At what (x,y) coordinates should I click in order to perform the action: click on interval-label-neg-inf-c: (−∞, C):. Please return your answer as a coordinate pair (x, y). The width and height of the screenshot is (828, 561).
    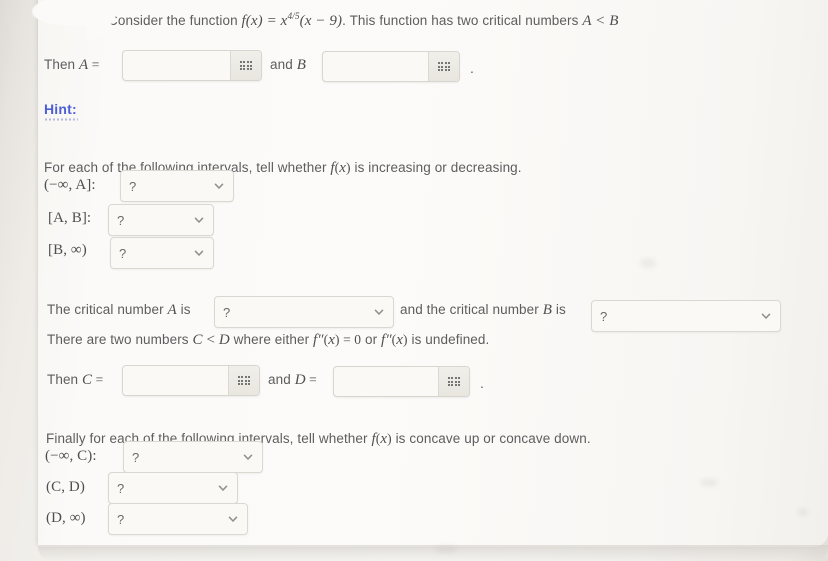
    Looking at the image, I should click on (71, 456).